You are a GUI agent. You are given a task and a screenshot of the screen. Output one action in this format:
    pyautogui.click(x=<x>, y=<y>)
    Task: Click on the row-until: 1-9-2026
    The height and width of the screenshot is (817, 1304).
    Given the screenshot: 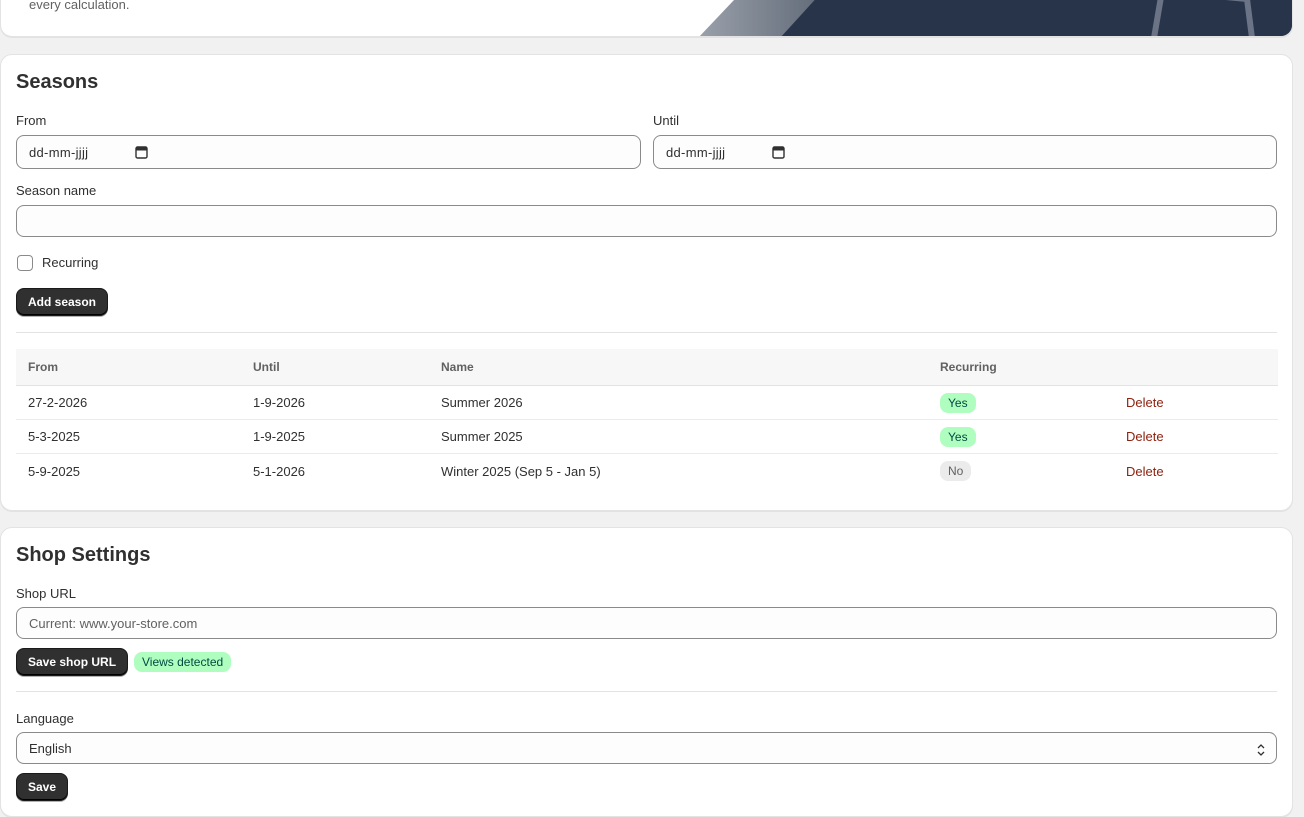 What is the action you would take?
    pyautogui.click(x=279, y=402)
    